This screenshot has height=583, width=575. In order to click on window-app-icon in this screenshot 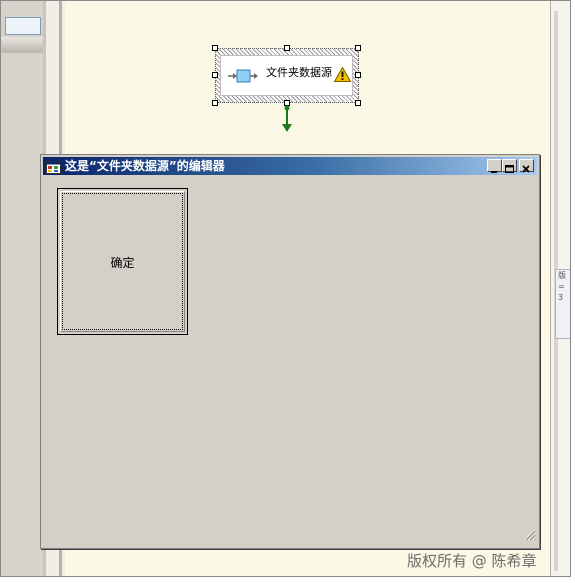, I will do `click(53, 168)`.